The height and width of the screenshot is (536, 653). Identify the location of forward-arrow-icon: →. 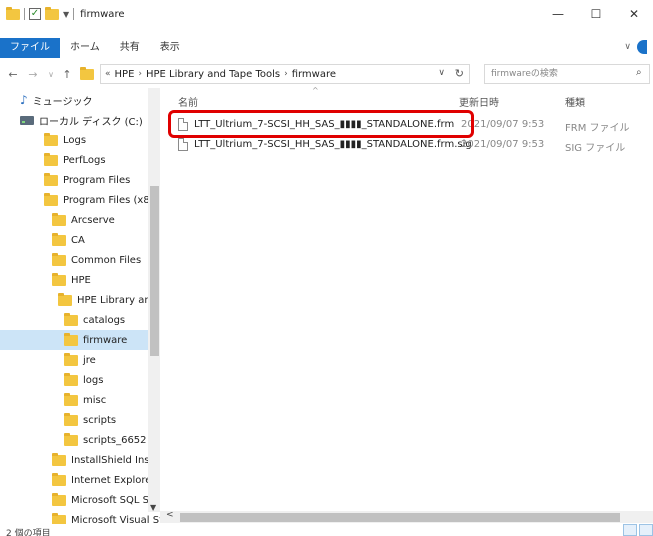
(33, 74).